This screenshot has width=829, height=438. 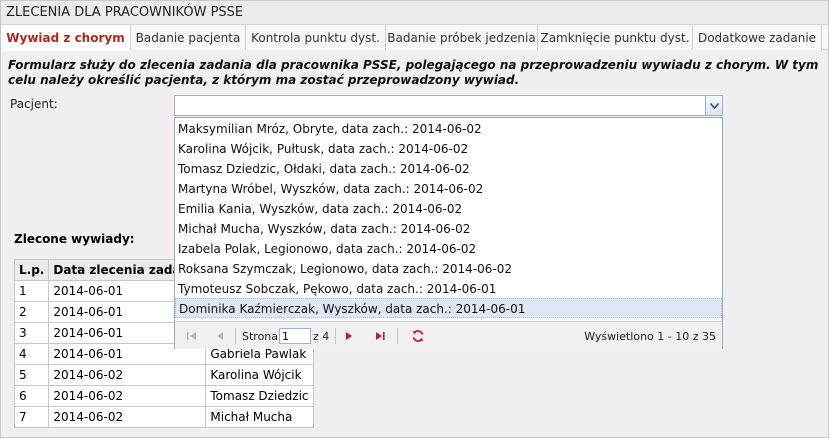 I want to click on patient-combobox, so click(x=448, y=105).